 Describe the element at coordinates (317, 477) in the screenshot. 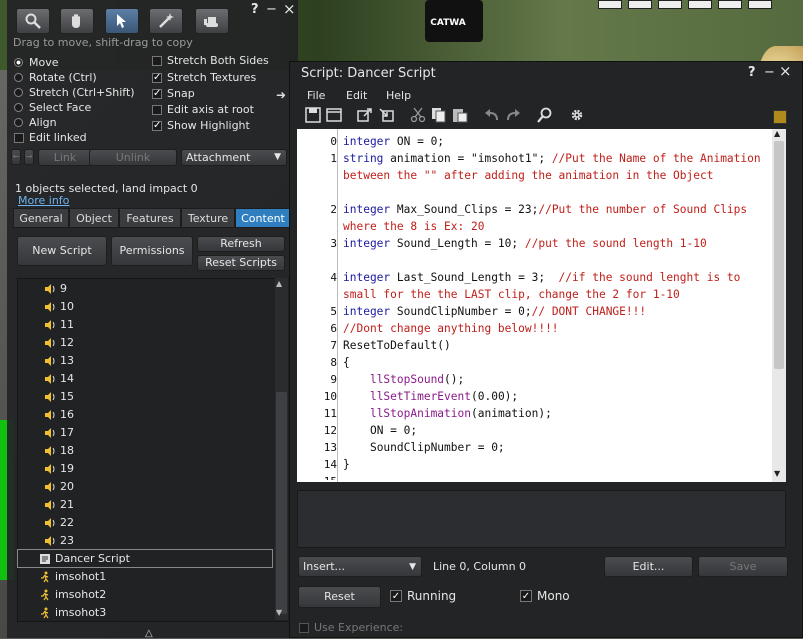

I see `line-number: 15` at that location.